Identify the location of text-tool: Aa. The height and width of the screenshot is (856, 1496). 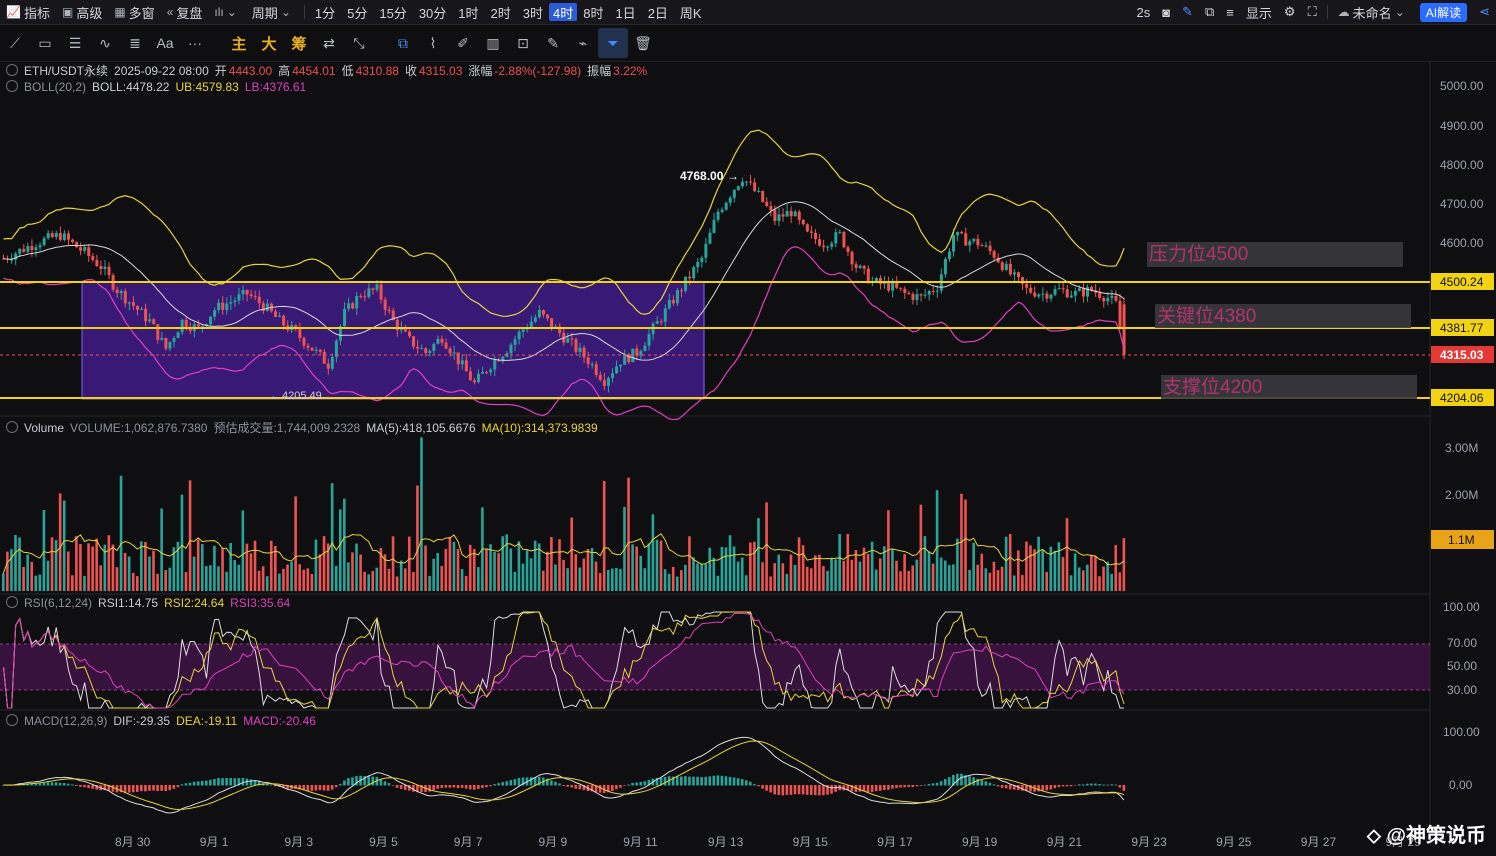
(165, 43).